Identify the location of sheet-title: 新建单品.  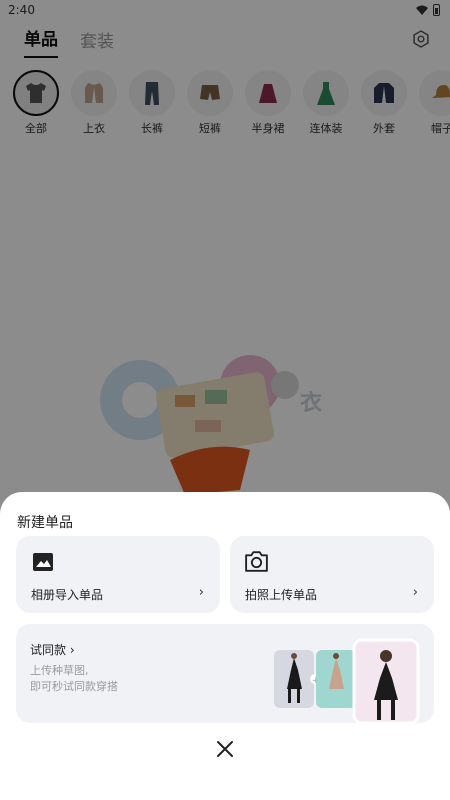
(45, 523).